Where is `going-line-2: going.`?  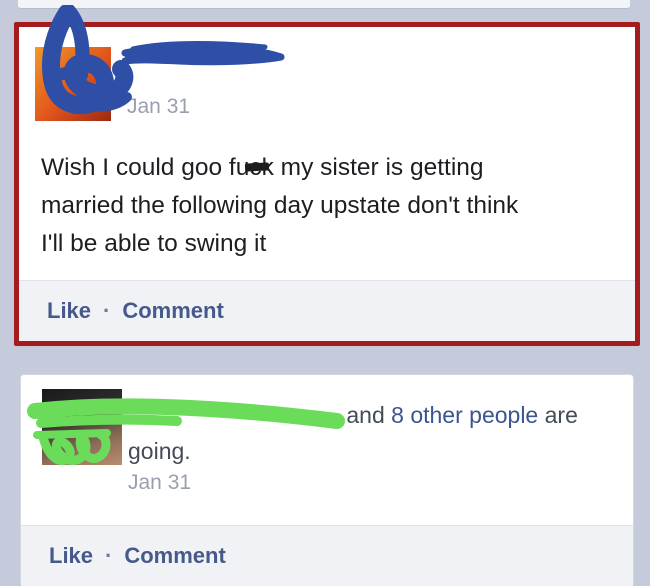
going-line-2: going. is located at coordinates (159, 451).